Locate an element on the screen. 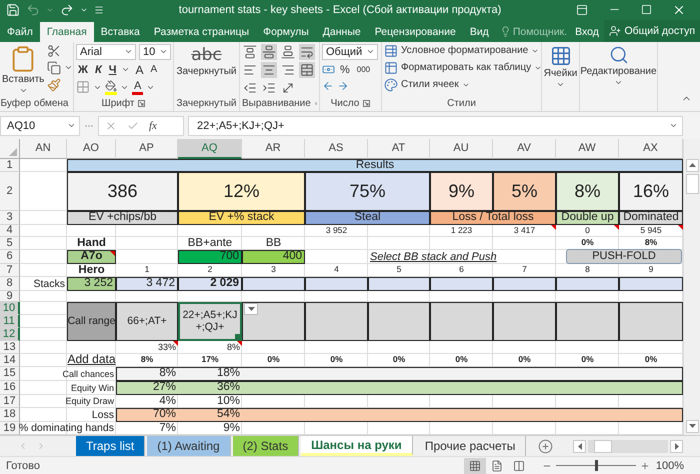 The height and width of the screenshot is (474, 700). column-header: AO is located at coordinates (91, 148).